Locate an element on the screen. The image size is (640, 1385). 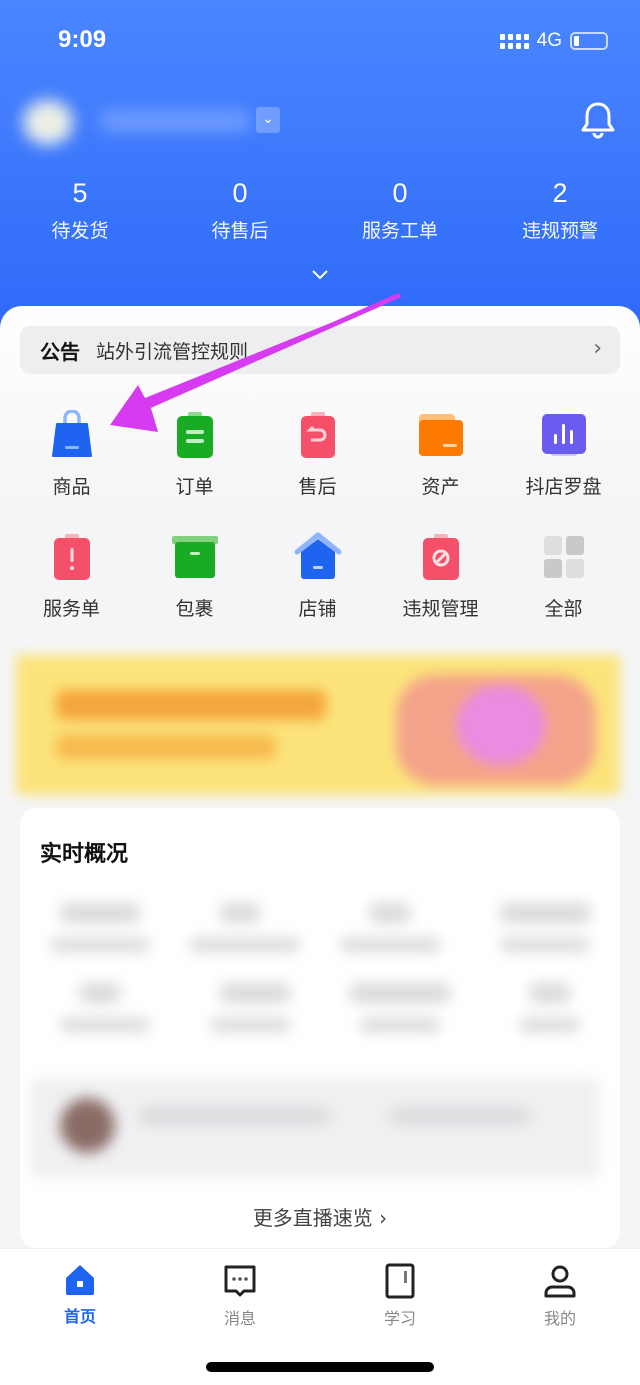
home-icon is located at coordinates (80, 1280).